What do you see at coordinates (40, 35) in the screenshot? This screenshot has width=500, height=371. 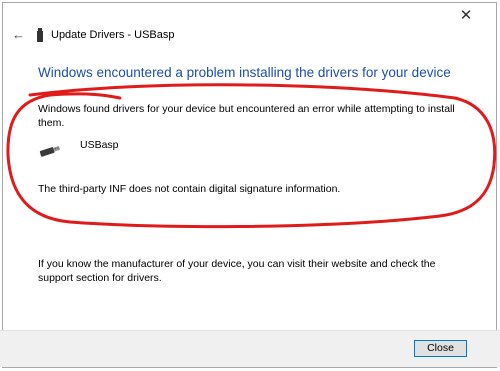 I see `usb-drive-title-icon` at bounding box center [40, 35].